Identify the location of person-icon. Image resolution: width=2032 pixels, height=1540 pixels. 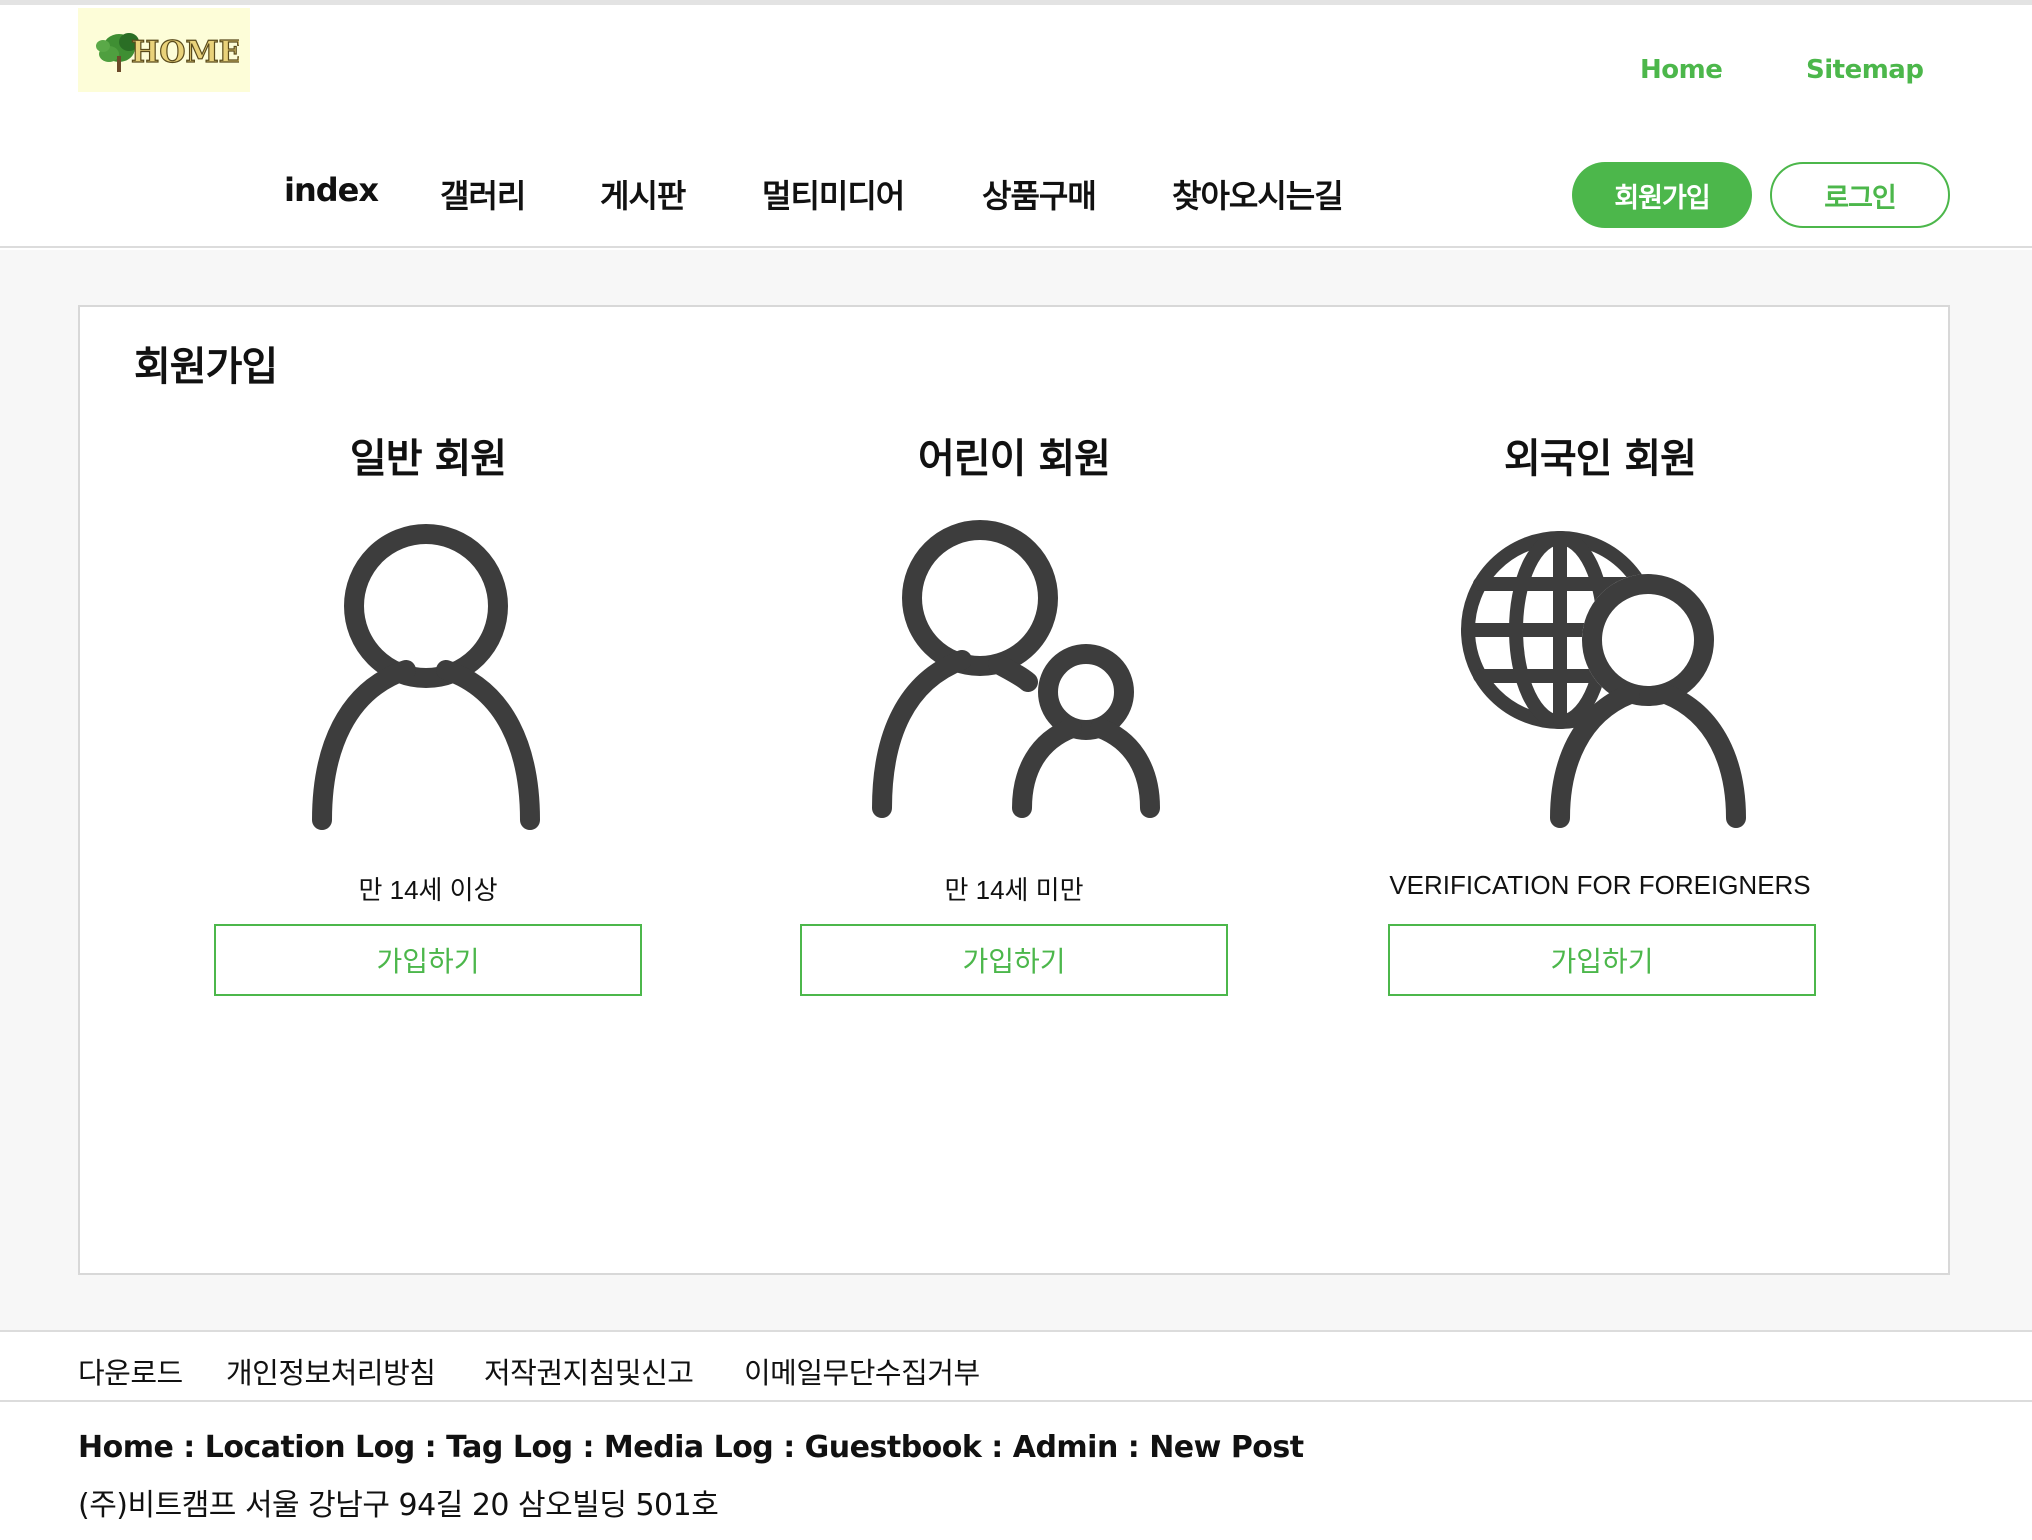
(426, 677).